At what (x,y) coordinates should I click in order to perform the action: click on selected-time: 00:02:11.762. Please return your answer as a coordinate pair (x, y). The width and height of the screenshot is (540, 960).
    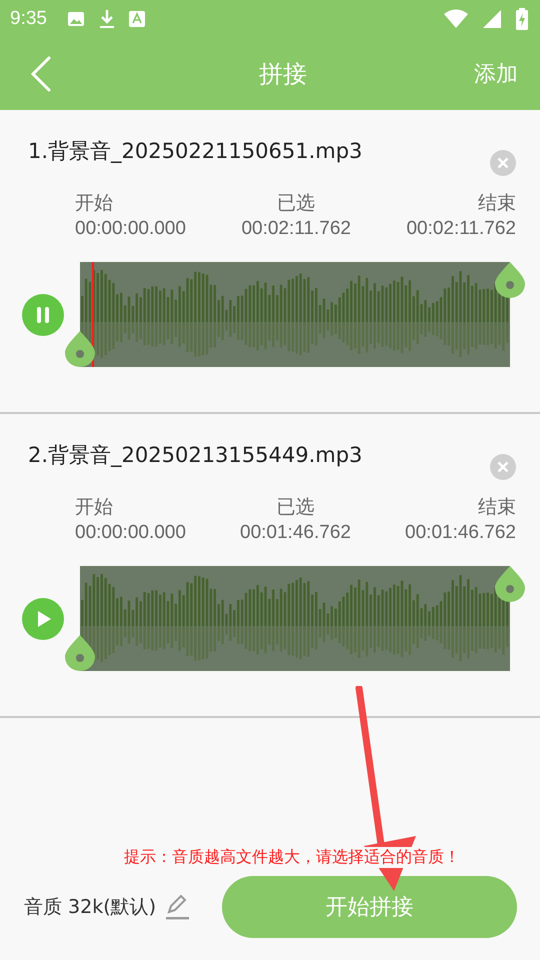
    Looking at the image, I should click on (296, 229).